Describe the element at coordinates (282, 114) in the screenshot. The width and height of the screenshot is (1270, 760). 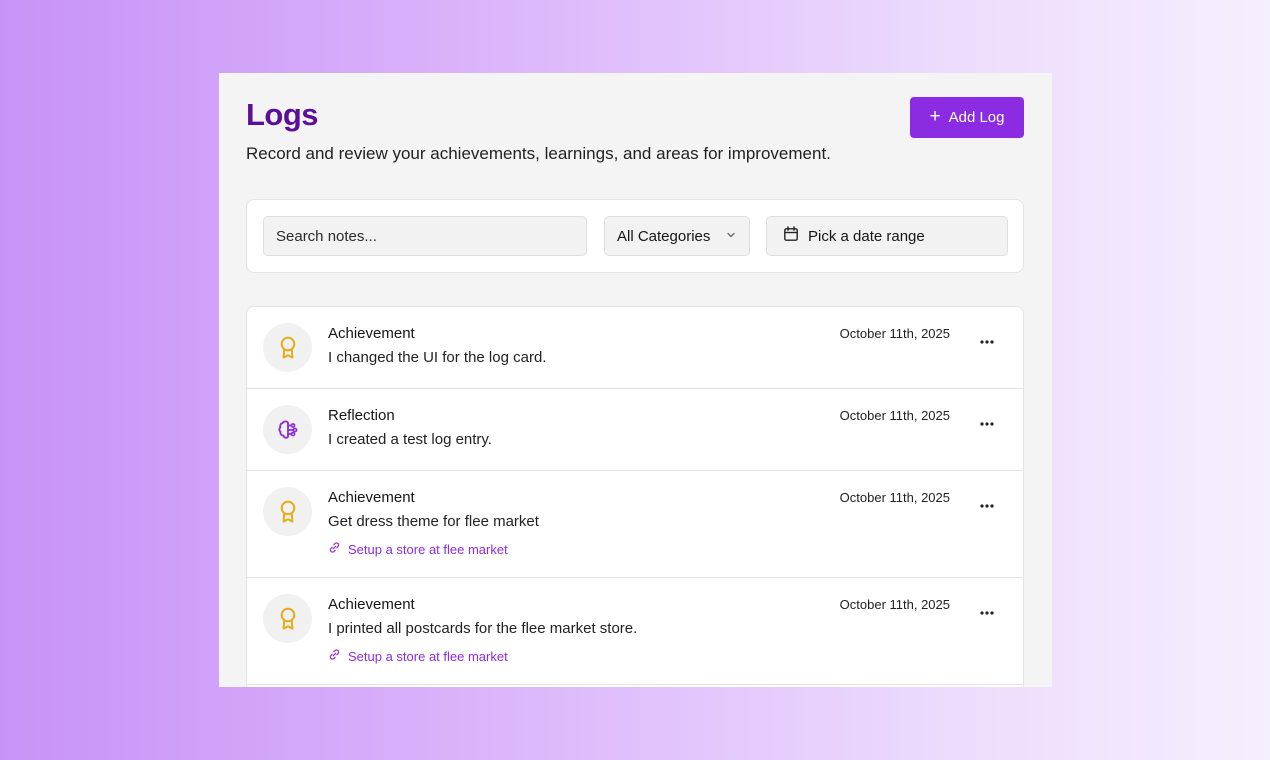
I see `page-title: Logs` at that location.